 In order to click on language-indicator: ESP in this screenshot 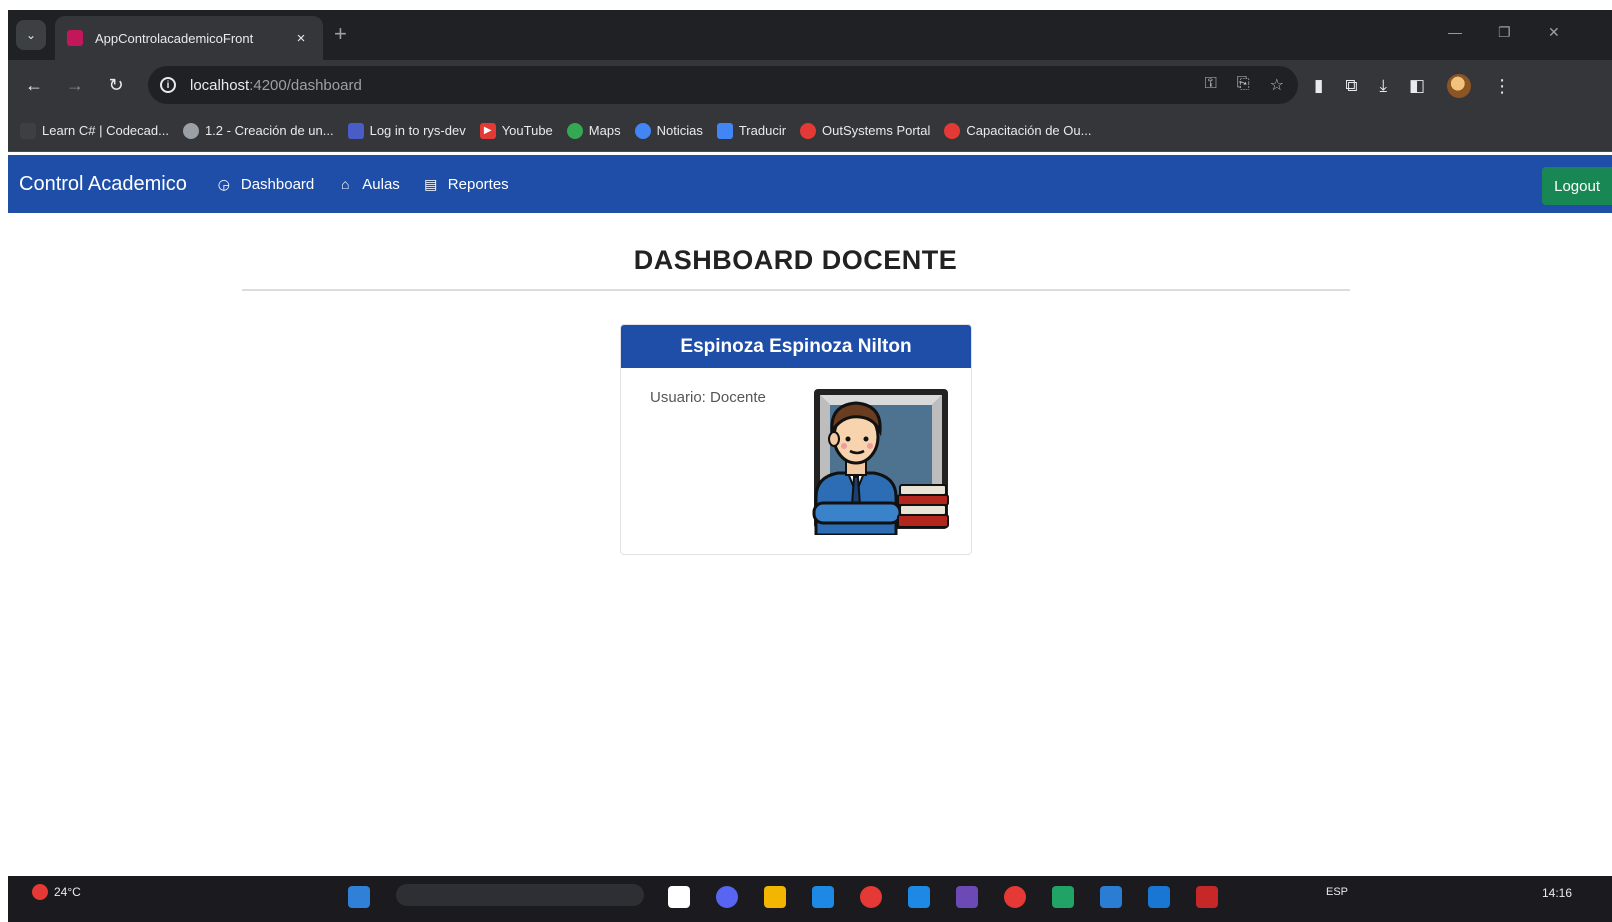, I will do `click(1337, 892)`.